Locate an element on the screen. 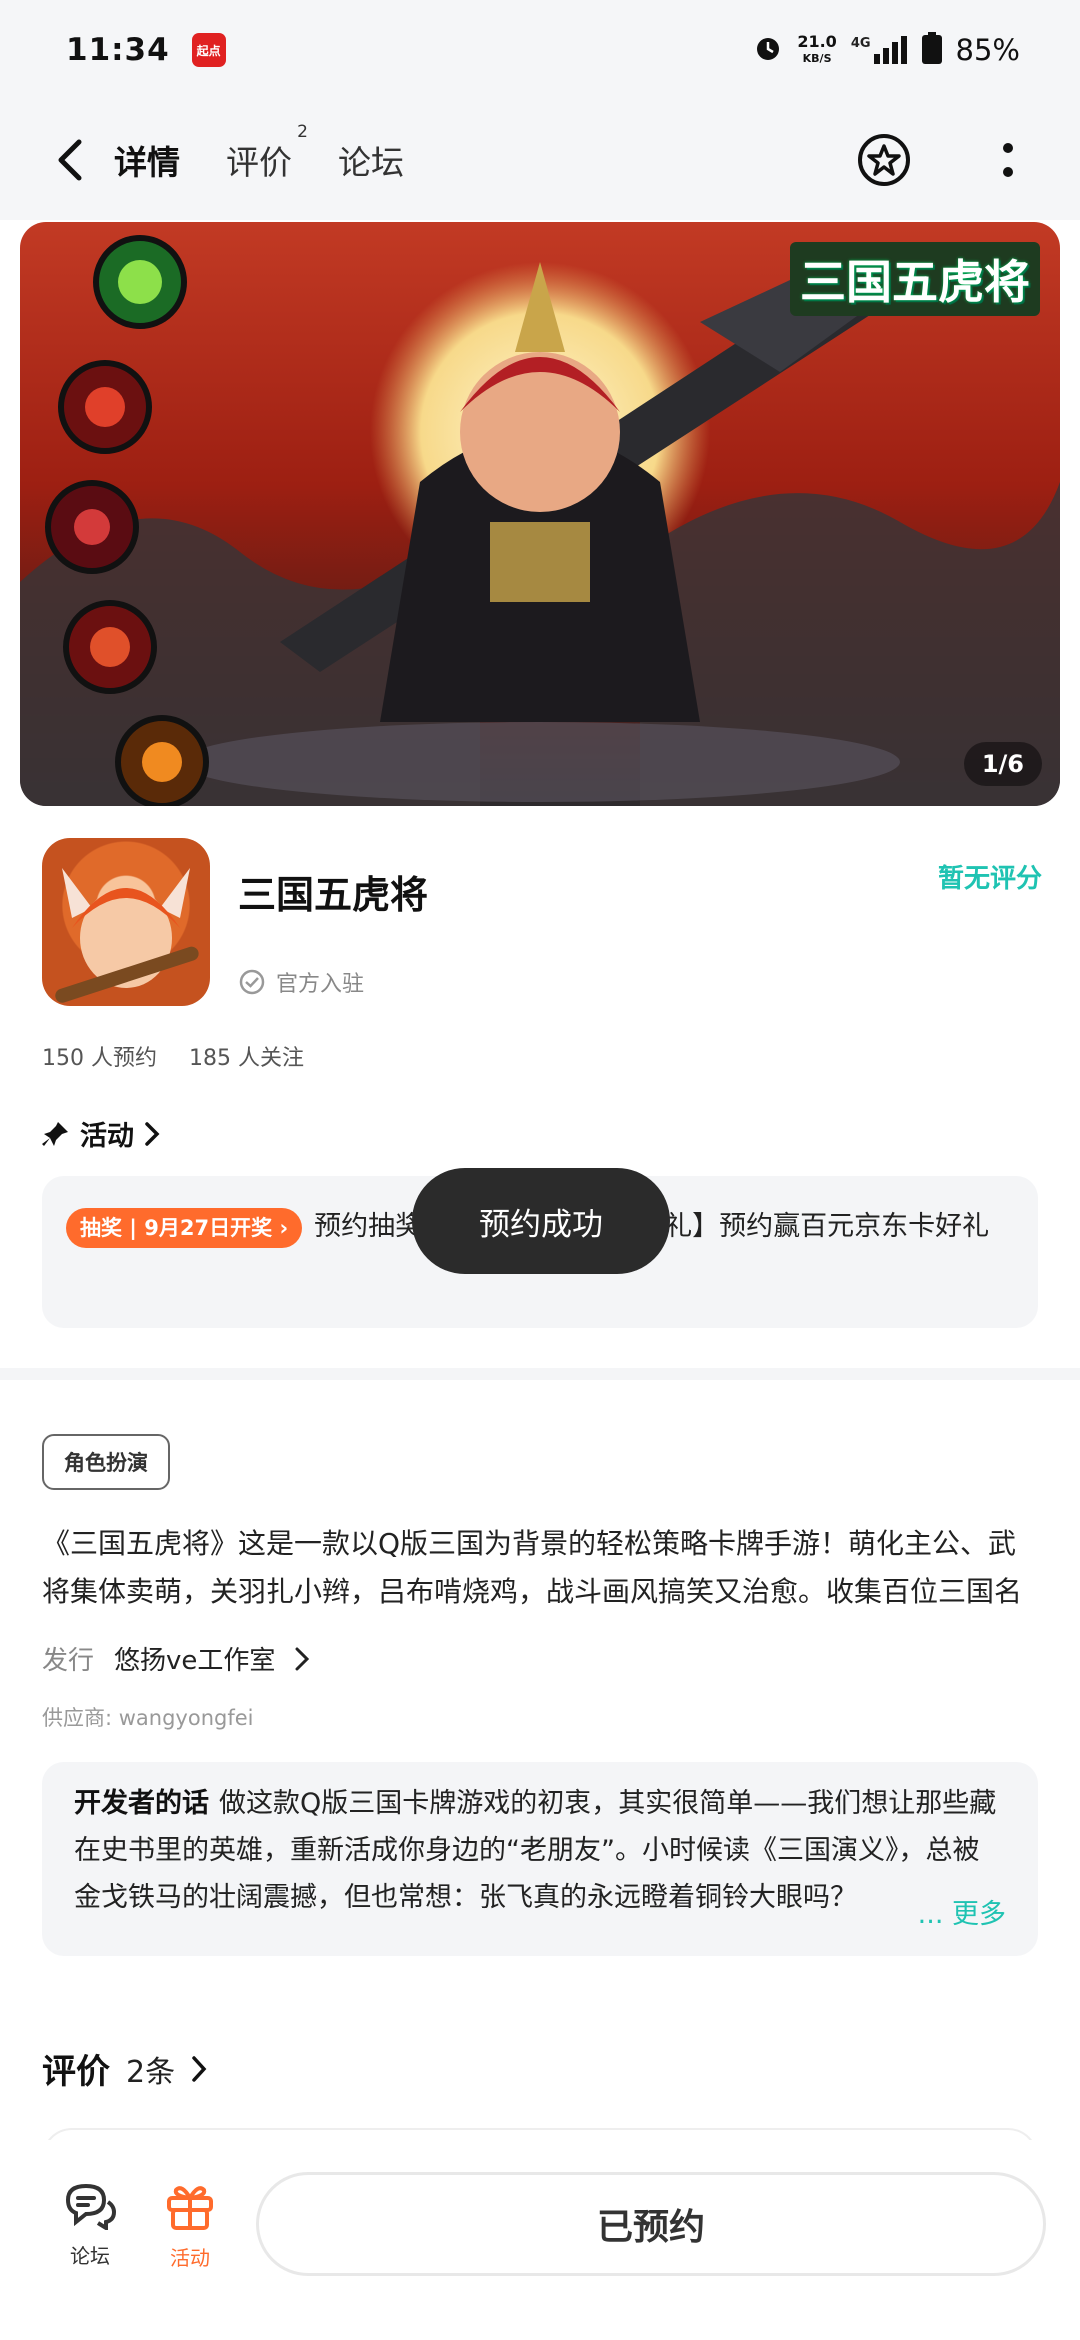 The image size is (1080, 2340). lottery-type: 抽奖 is located at coordinates (101, 1227).